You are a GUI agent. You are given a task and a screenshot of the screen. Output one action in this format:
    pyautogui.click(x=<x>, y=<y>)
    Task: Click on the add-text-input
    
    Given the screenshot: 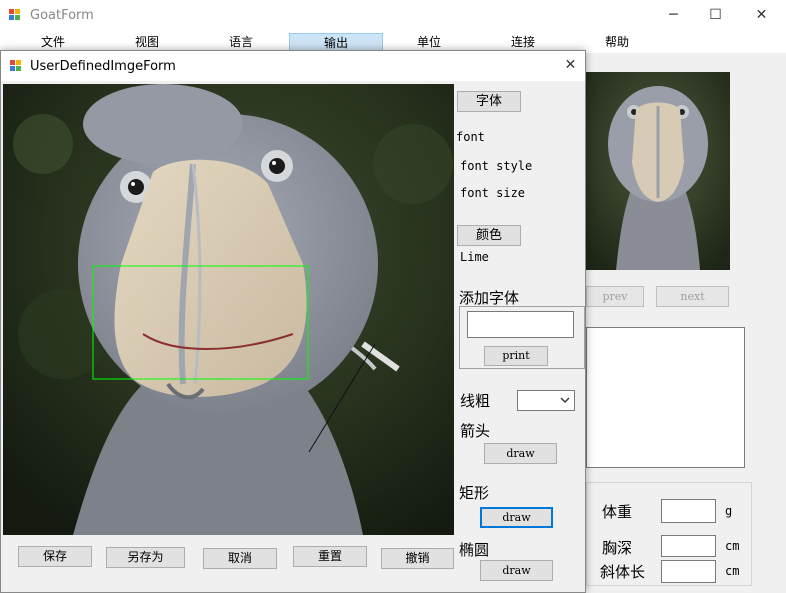 What is the action you would take?
    pyautogui.click(x=520, y=324)
    